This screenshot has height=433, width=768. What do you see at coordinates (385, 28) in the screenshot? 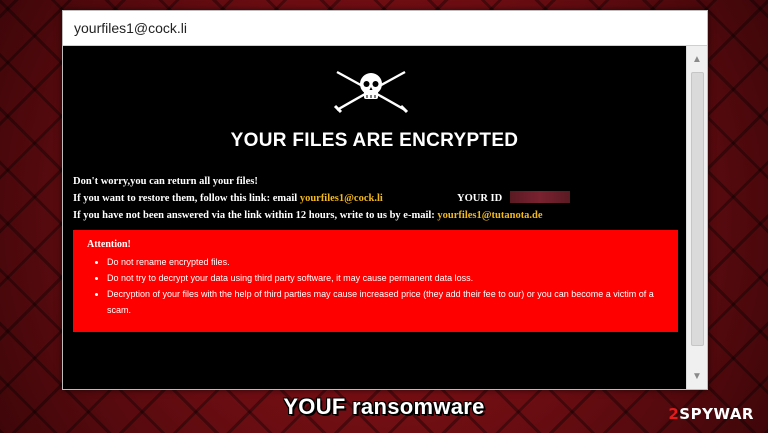
I see `window-titlebar: yourfiles1@cock.li` at bounding box center [385, 28].